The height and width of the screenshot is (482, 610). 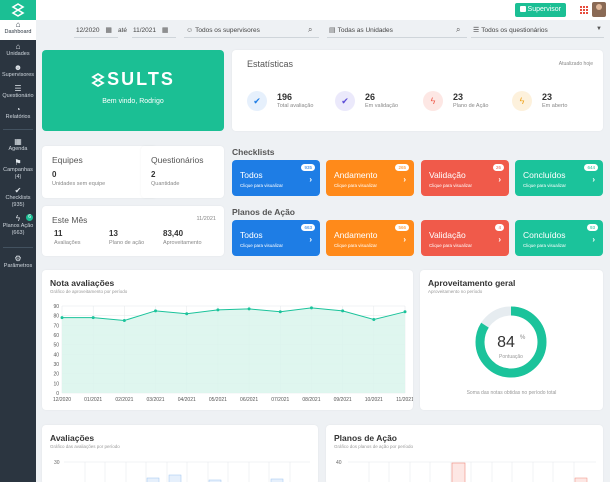 What do you see at coordinates (124, 400) in the screenshot?
I see `x-tick-label: 02/2021` at bounding box center [124, 400].